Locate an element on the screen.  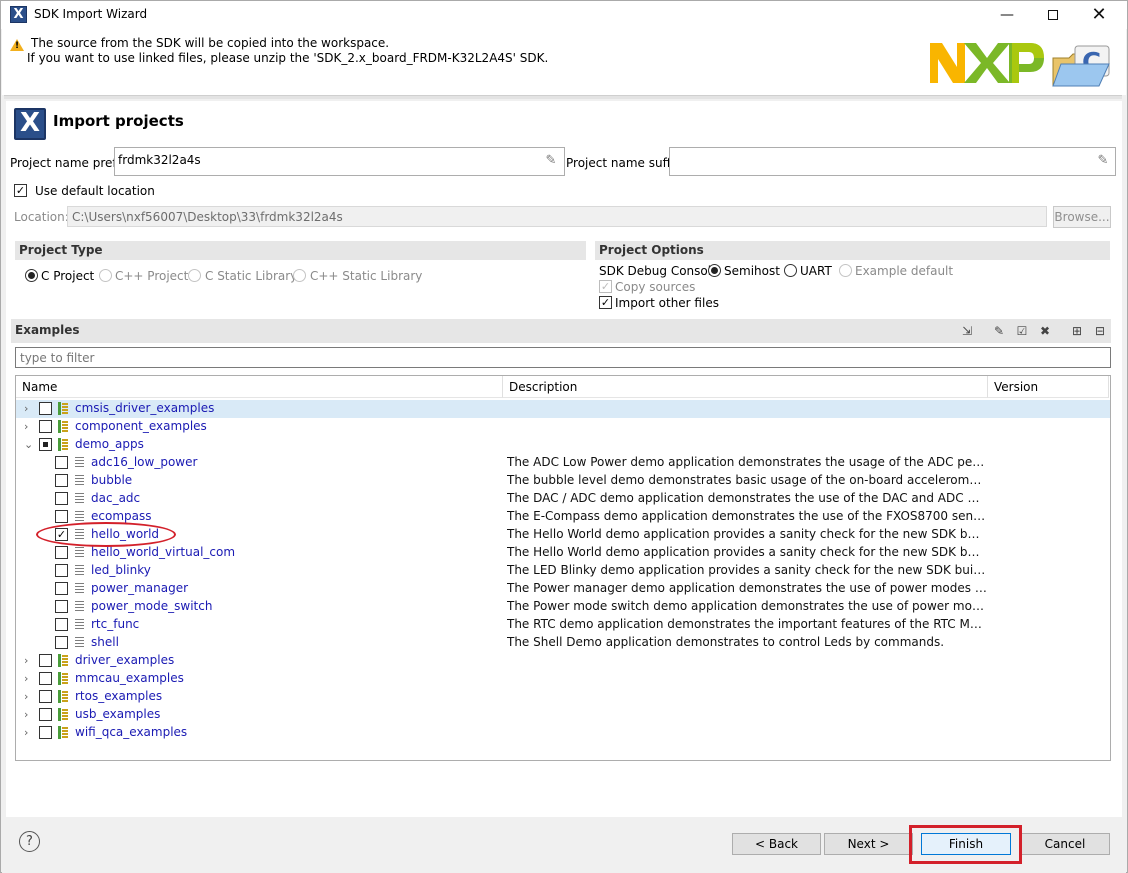
radio-label-cpp-project: C++ Project is located at coordinates (152, 276).